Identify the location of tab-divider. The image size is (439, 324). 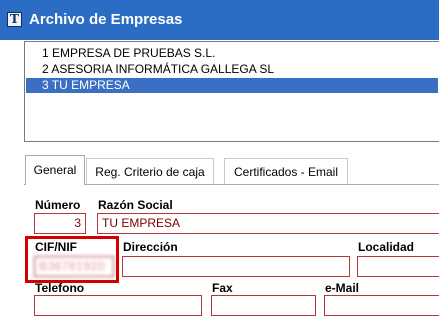
(231, 184).